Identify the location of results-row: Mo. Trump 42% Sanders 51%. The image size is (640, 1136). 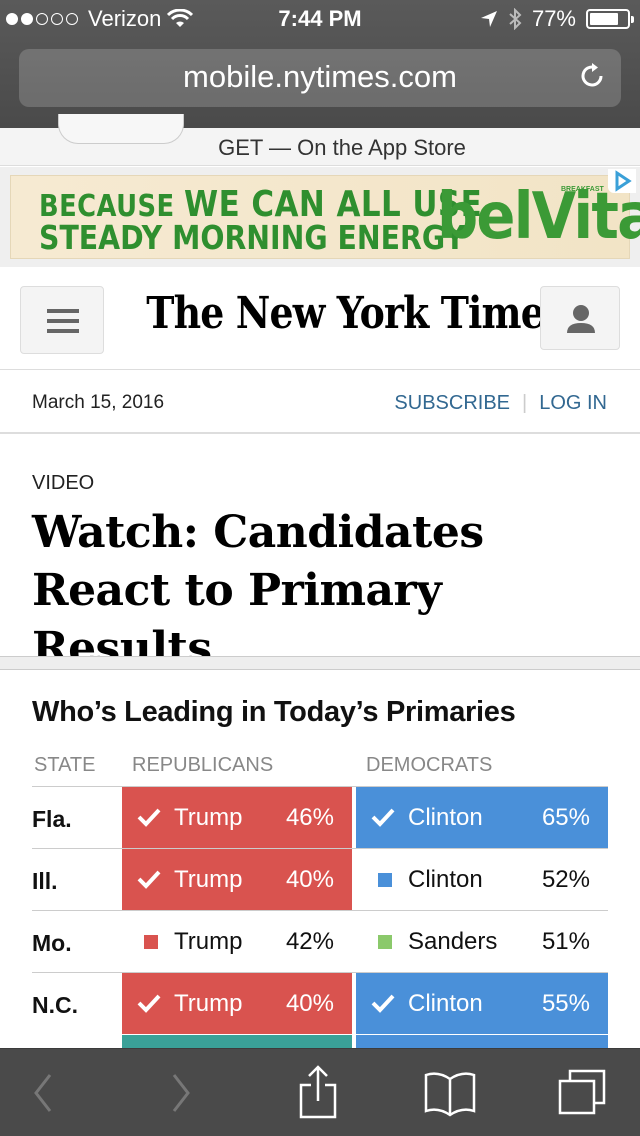
(320, 941).